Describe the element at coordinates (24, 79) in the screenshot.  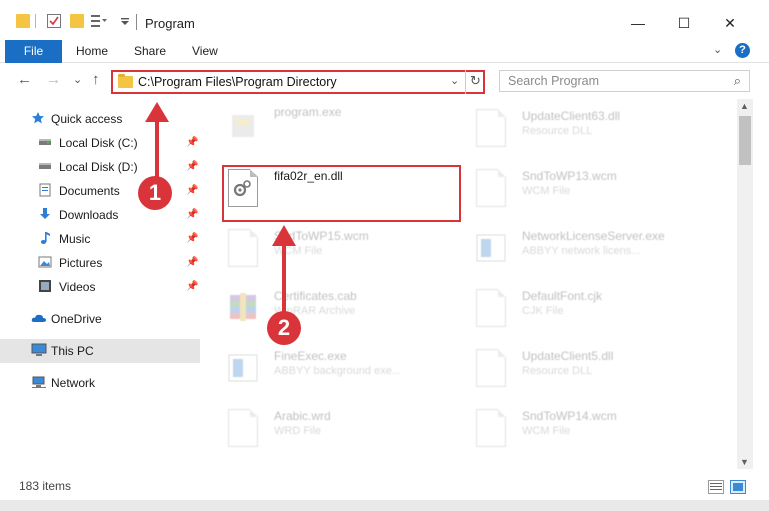
I see `back-button: ←` at that location.